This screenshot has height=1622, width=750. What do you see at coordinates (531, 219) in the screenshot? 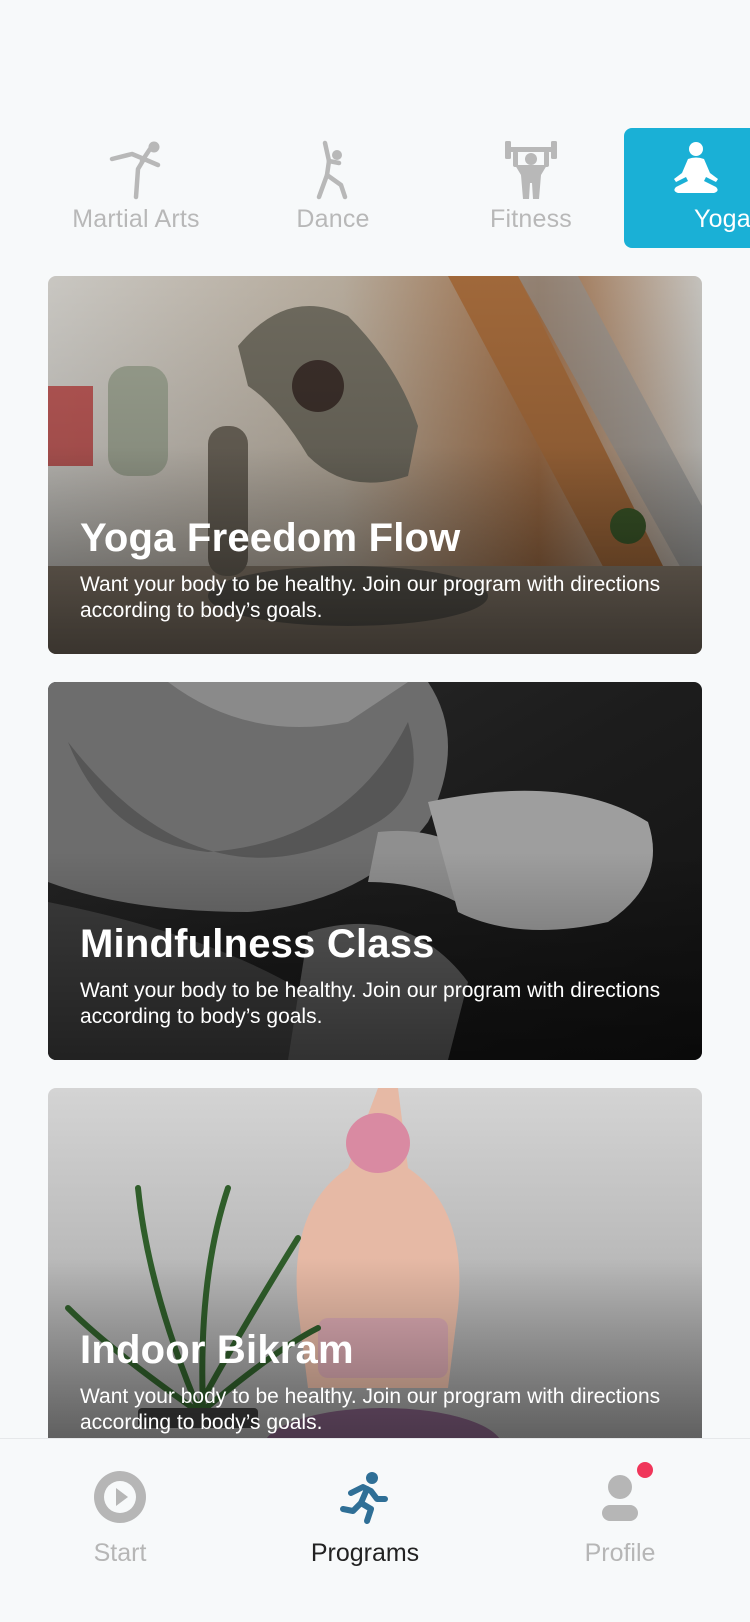
I see `category-label: Fitness` at bounding box center [531, 219].